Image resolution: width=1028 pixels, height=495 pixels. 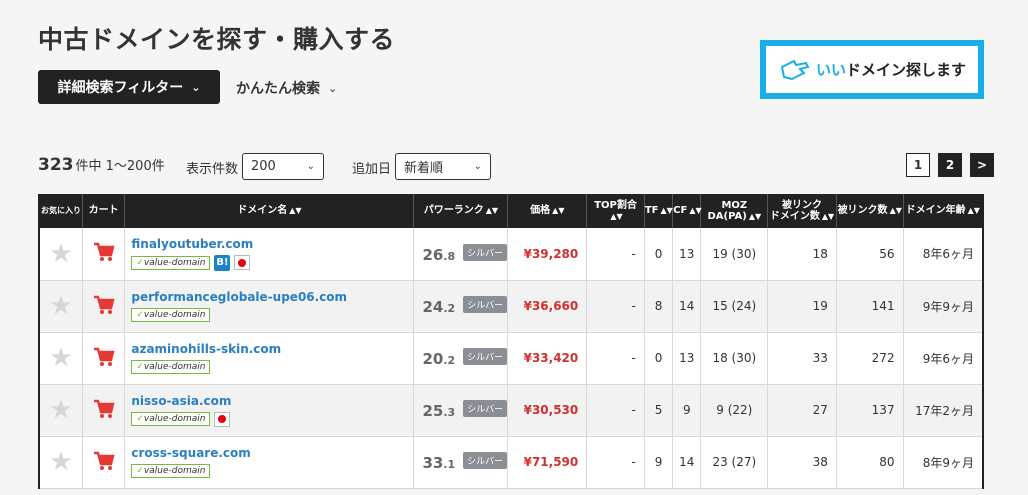 I want to click on domain-link: finalyoutuber.com, so click(x=269, y=244).